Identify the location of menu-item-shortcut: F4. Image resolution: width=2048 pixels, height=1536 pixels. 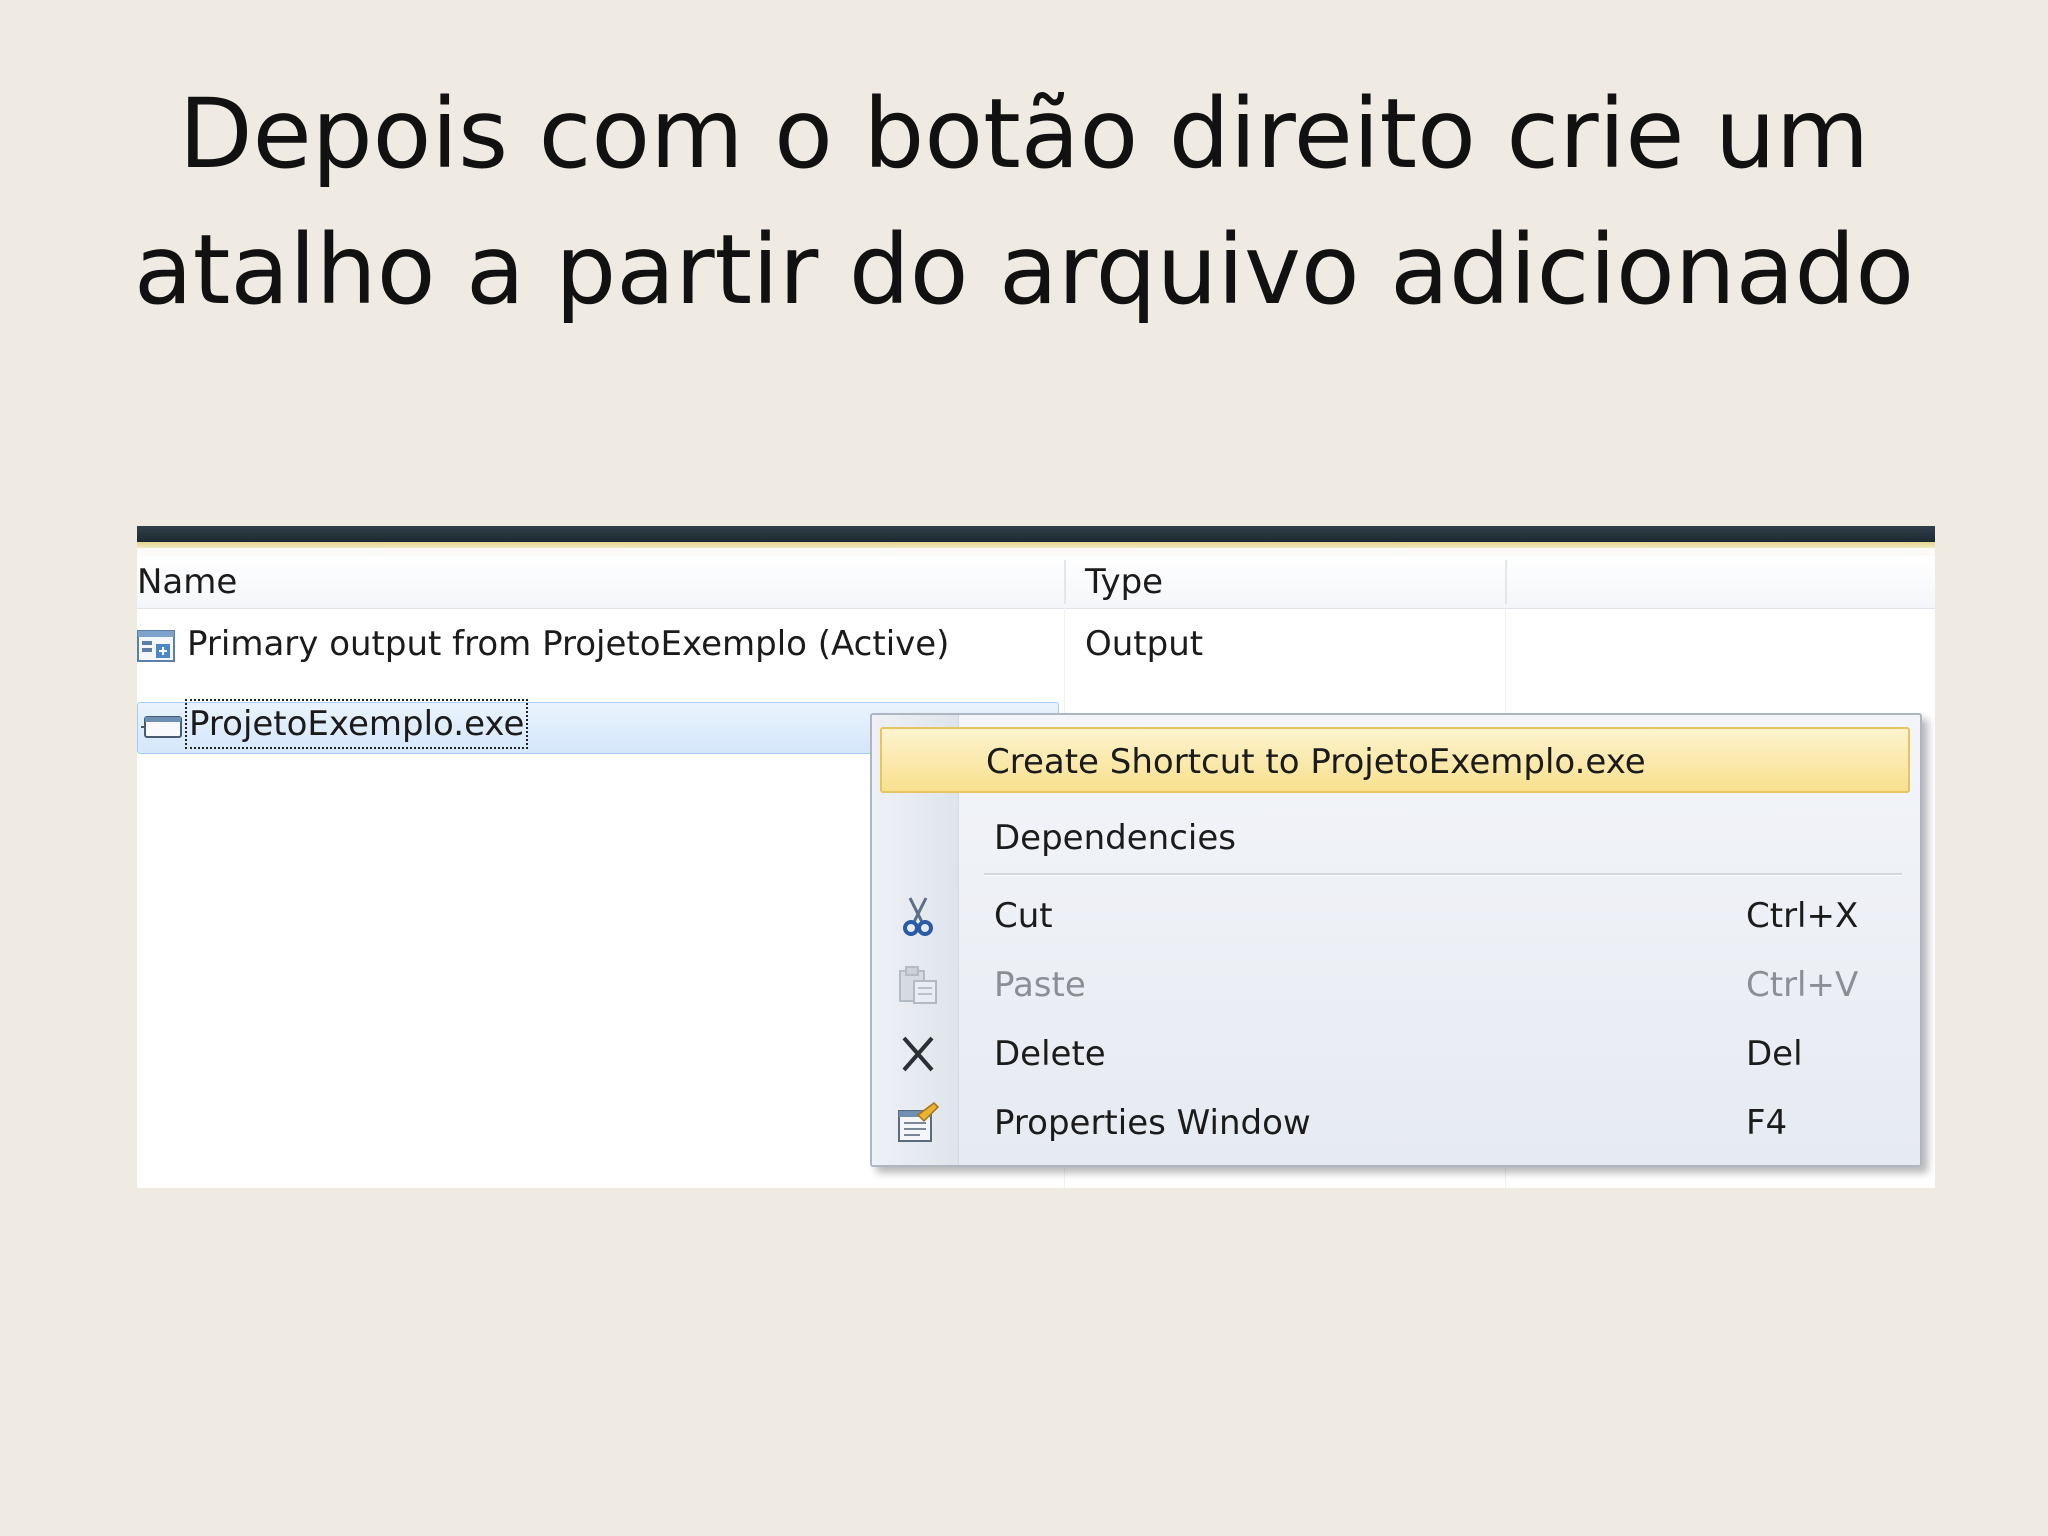
(1767, 1123).